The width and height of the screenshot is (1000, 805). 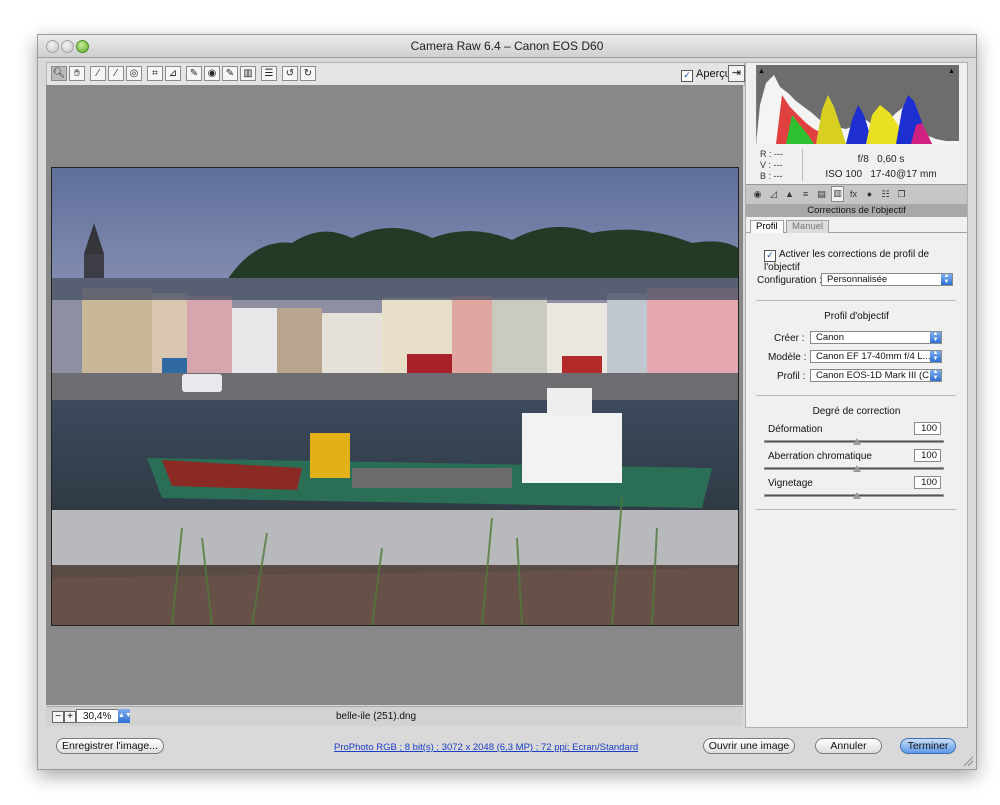 What do you see at coordinates (853, 194) in the screenshot?
I see `effects-tab-icon: fx` at bounding box center [853, 194].